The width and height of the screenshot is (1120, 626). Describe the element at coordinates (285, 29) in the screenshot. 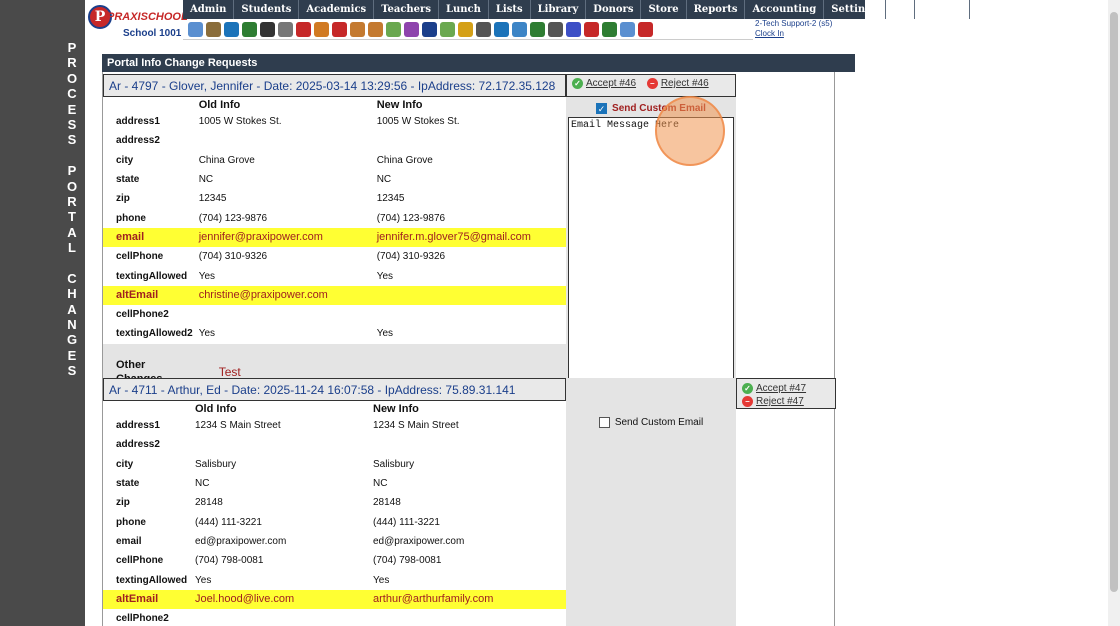

I see `speaker-icon` at that location.